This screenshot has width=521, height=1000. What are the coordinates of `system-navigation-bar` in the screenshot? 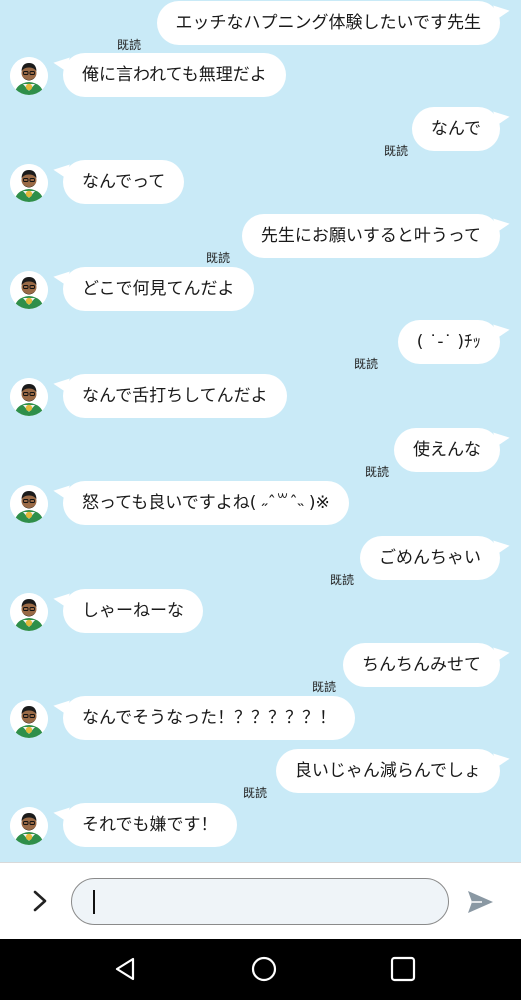 It's located at (260, 969).